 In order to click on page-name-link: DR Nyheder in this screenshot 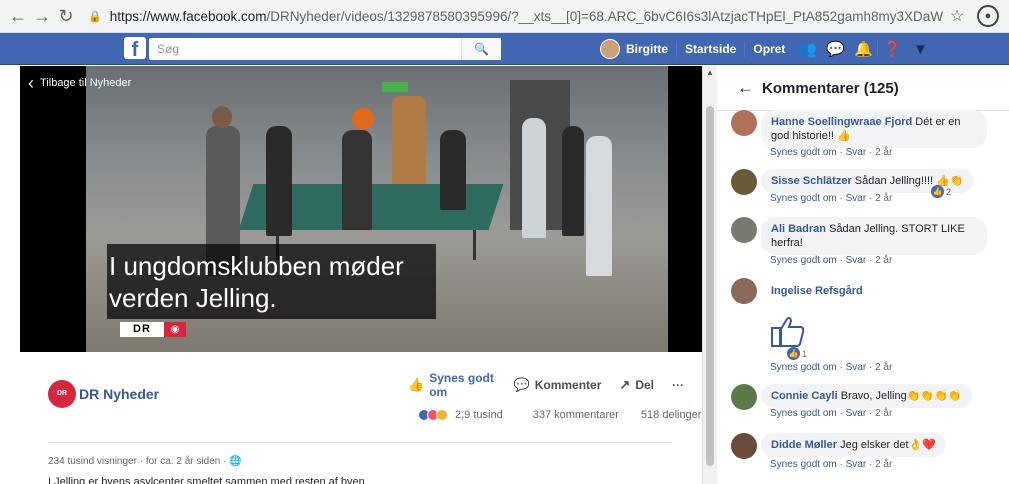, I will do `click(119, 394)`.